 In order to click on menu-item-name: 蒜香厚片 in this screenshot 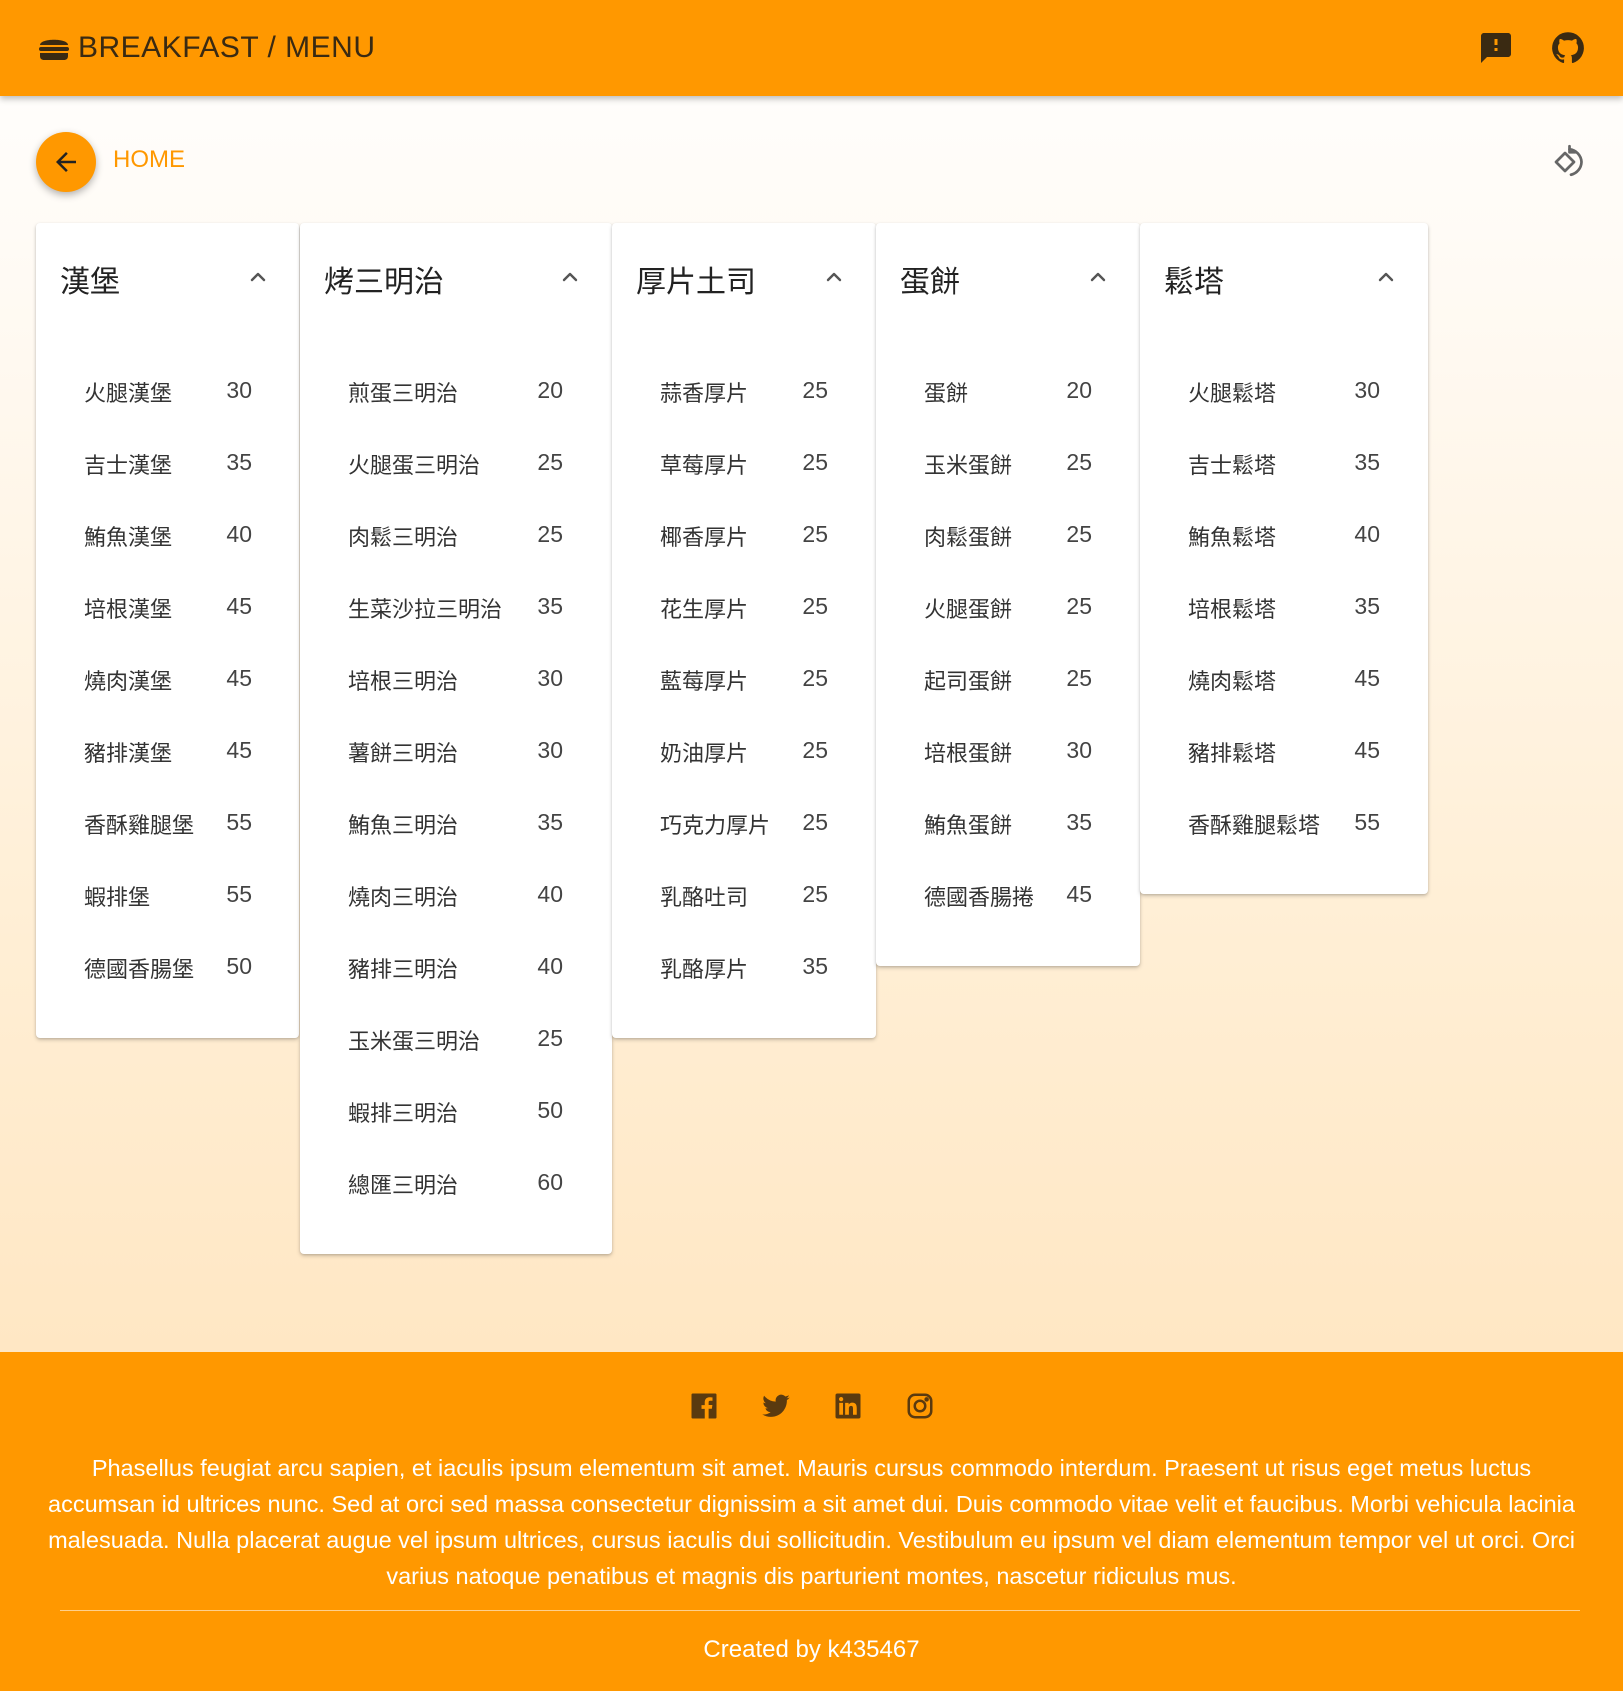, I will do `click(704, 394)`.